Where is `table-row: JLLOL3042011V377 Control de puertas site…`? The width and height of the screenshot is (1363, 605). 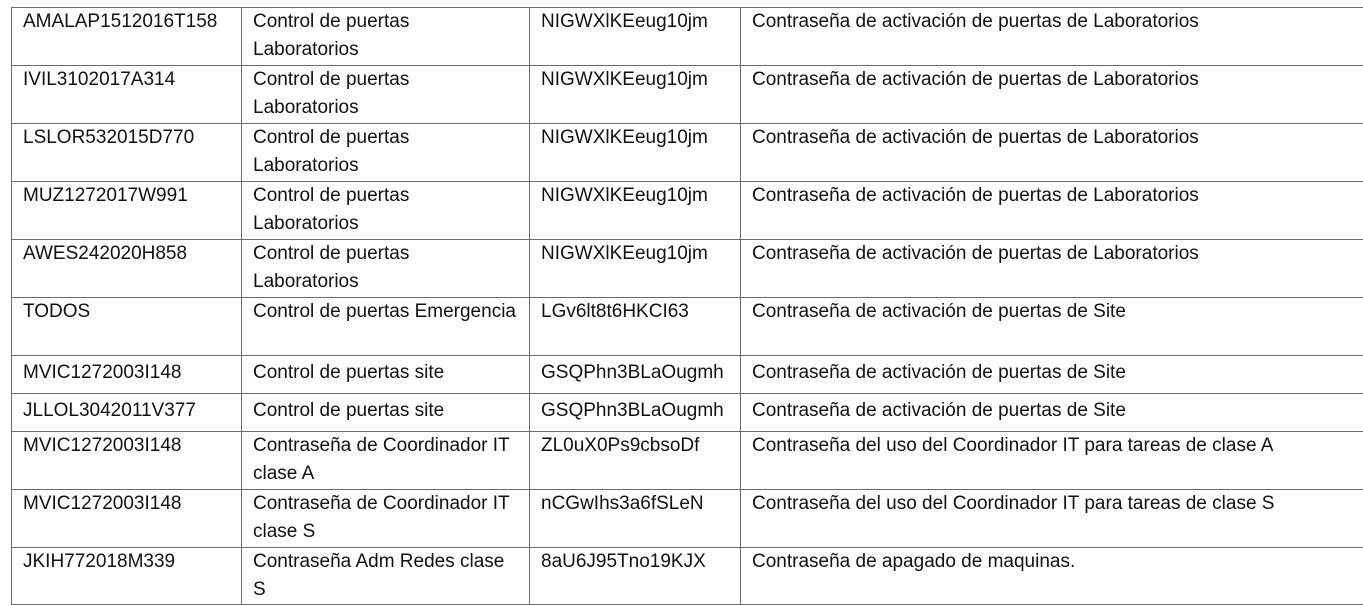
table-row: JLLOL3042011V377 Control de puertas site… is located at coordinates (687, 413).